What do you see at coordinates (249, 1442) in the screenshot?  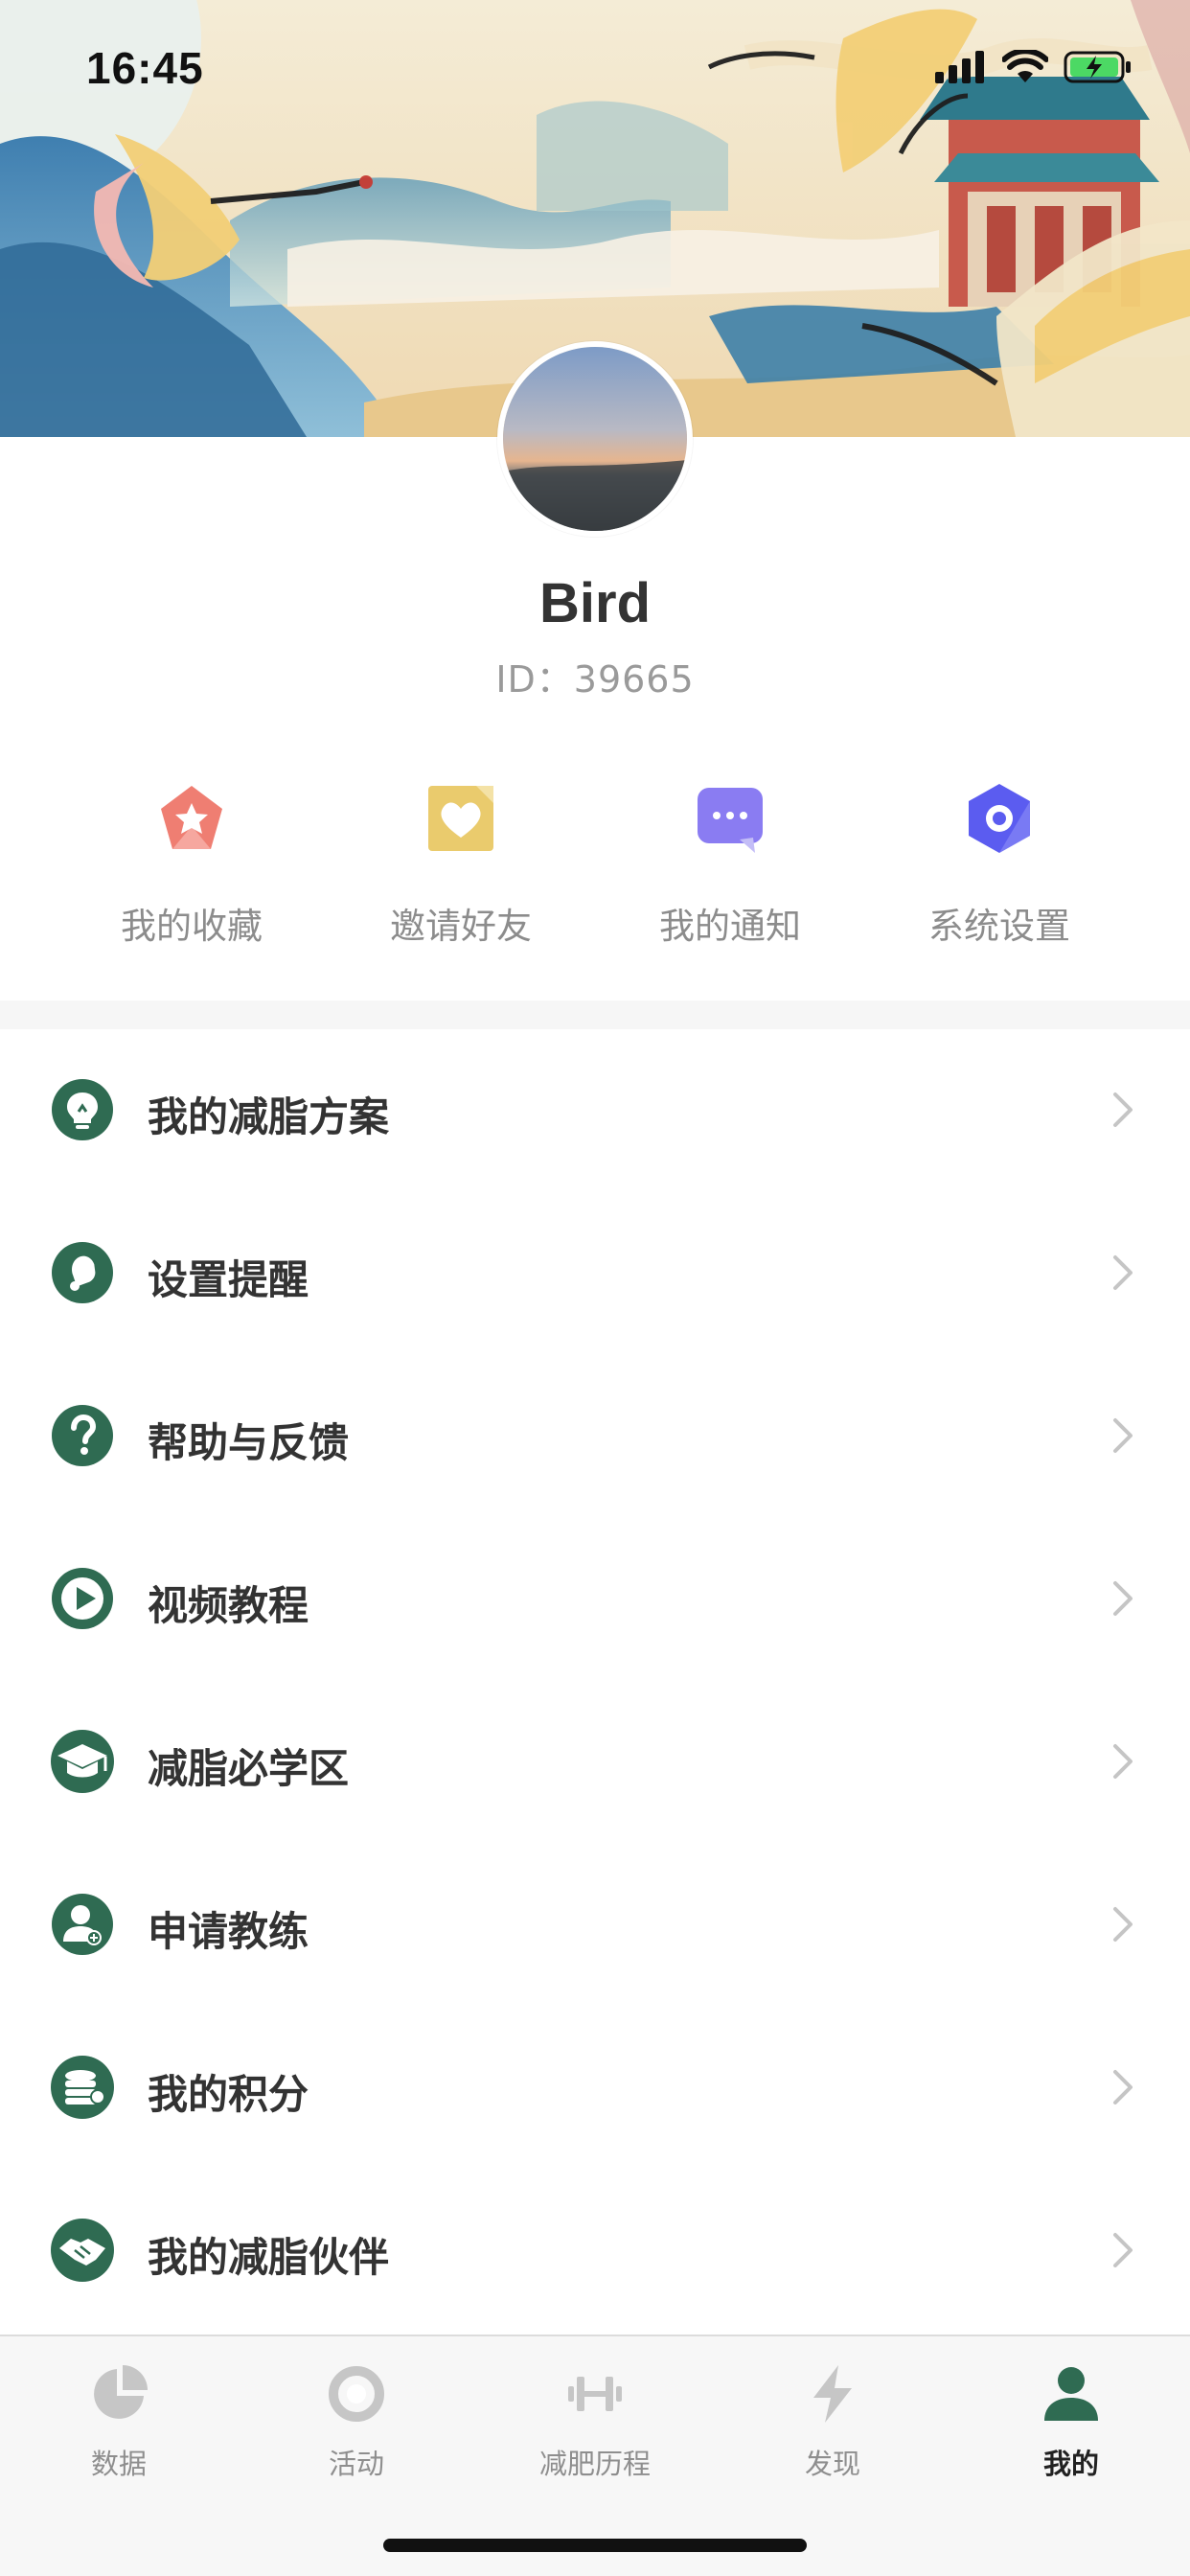 I see `menu-item-label: 帮助与反馈` at bounding box center [249, 1442].